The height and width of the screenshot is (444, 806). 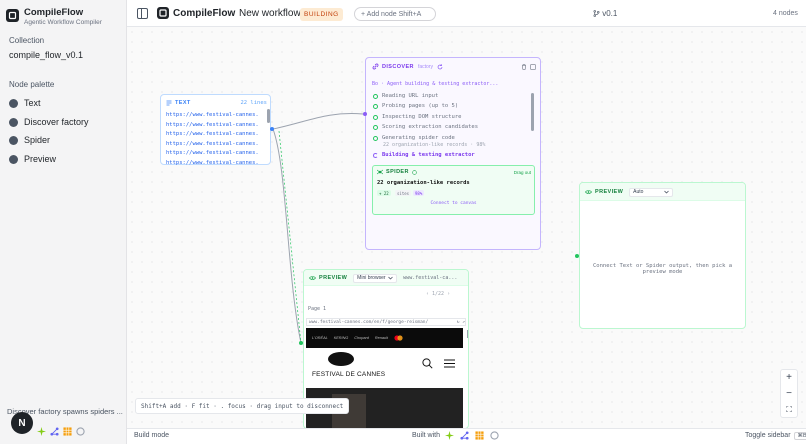 What do you see at coordinates (448, 294) in the screenshot?
I see `next-page-icon: ›` at bounding box center [448, 294].